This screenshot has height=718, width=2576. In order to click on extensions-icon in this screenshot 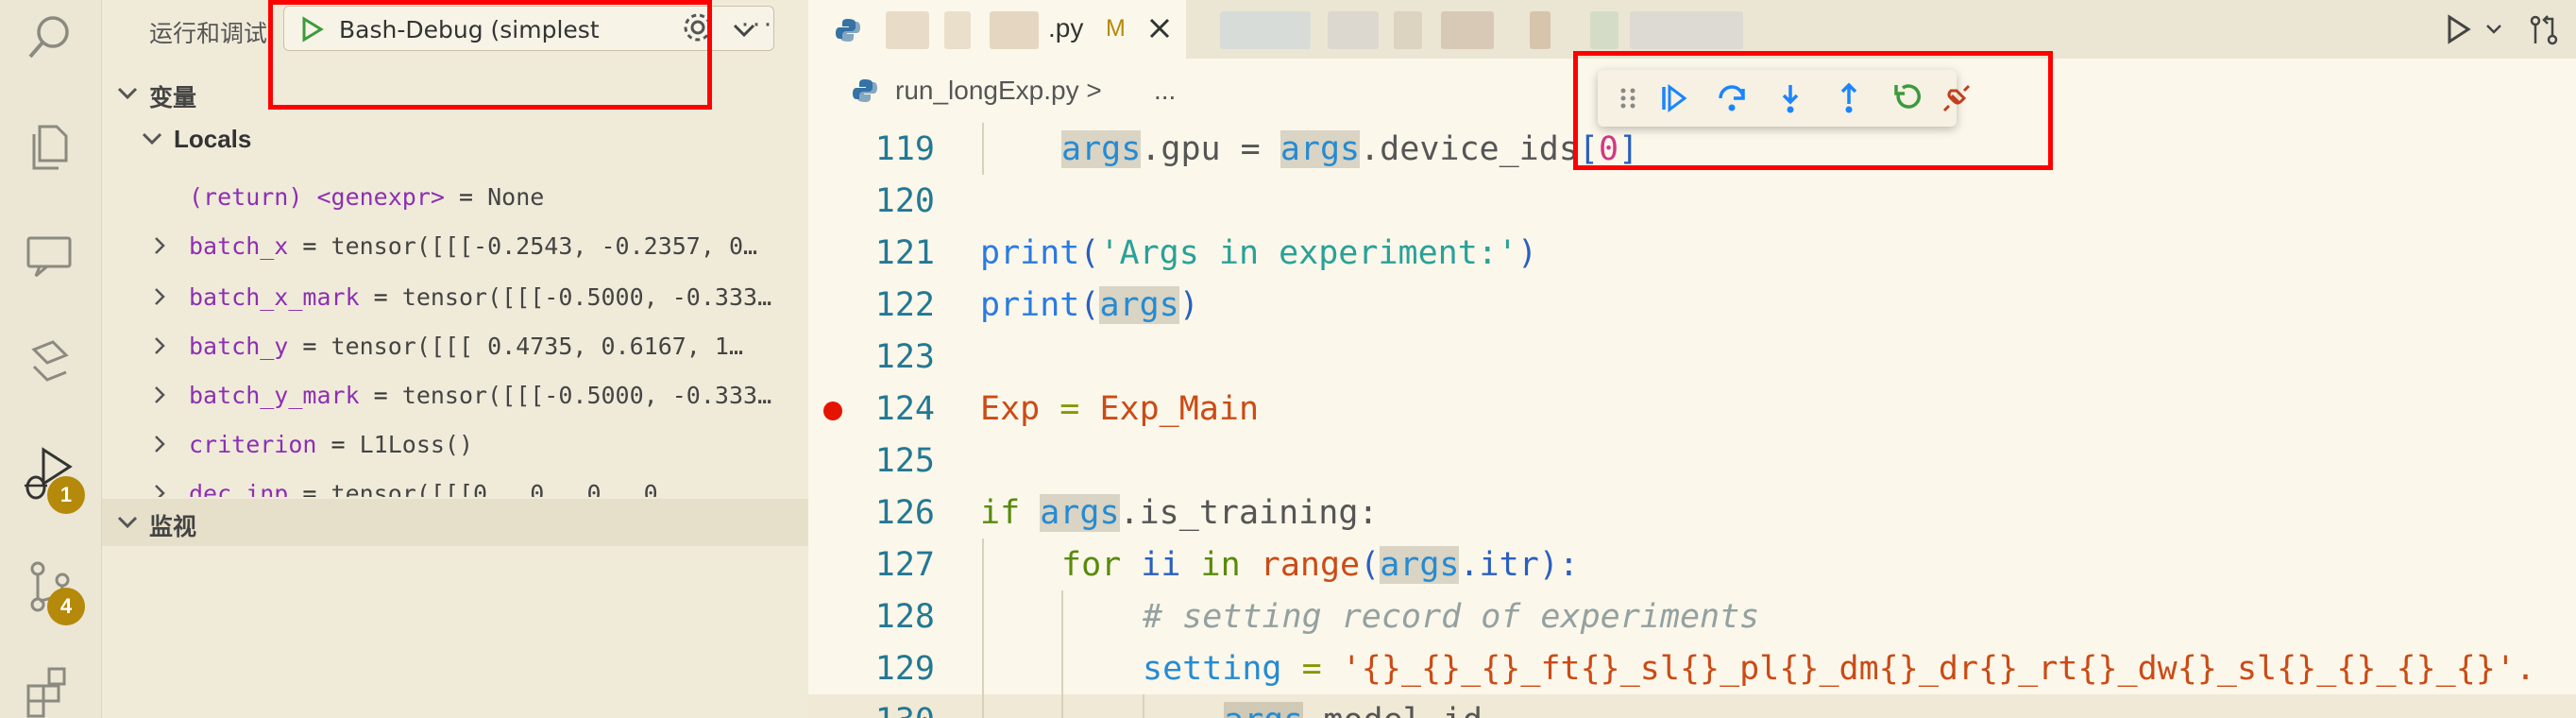, I will do `click(50, 689)`.